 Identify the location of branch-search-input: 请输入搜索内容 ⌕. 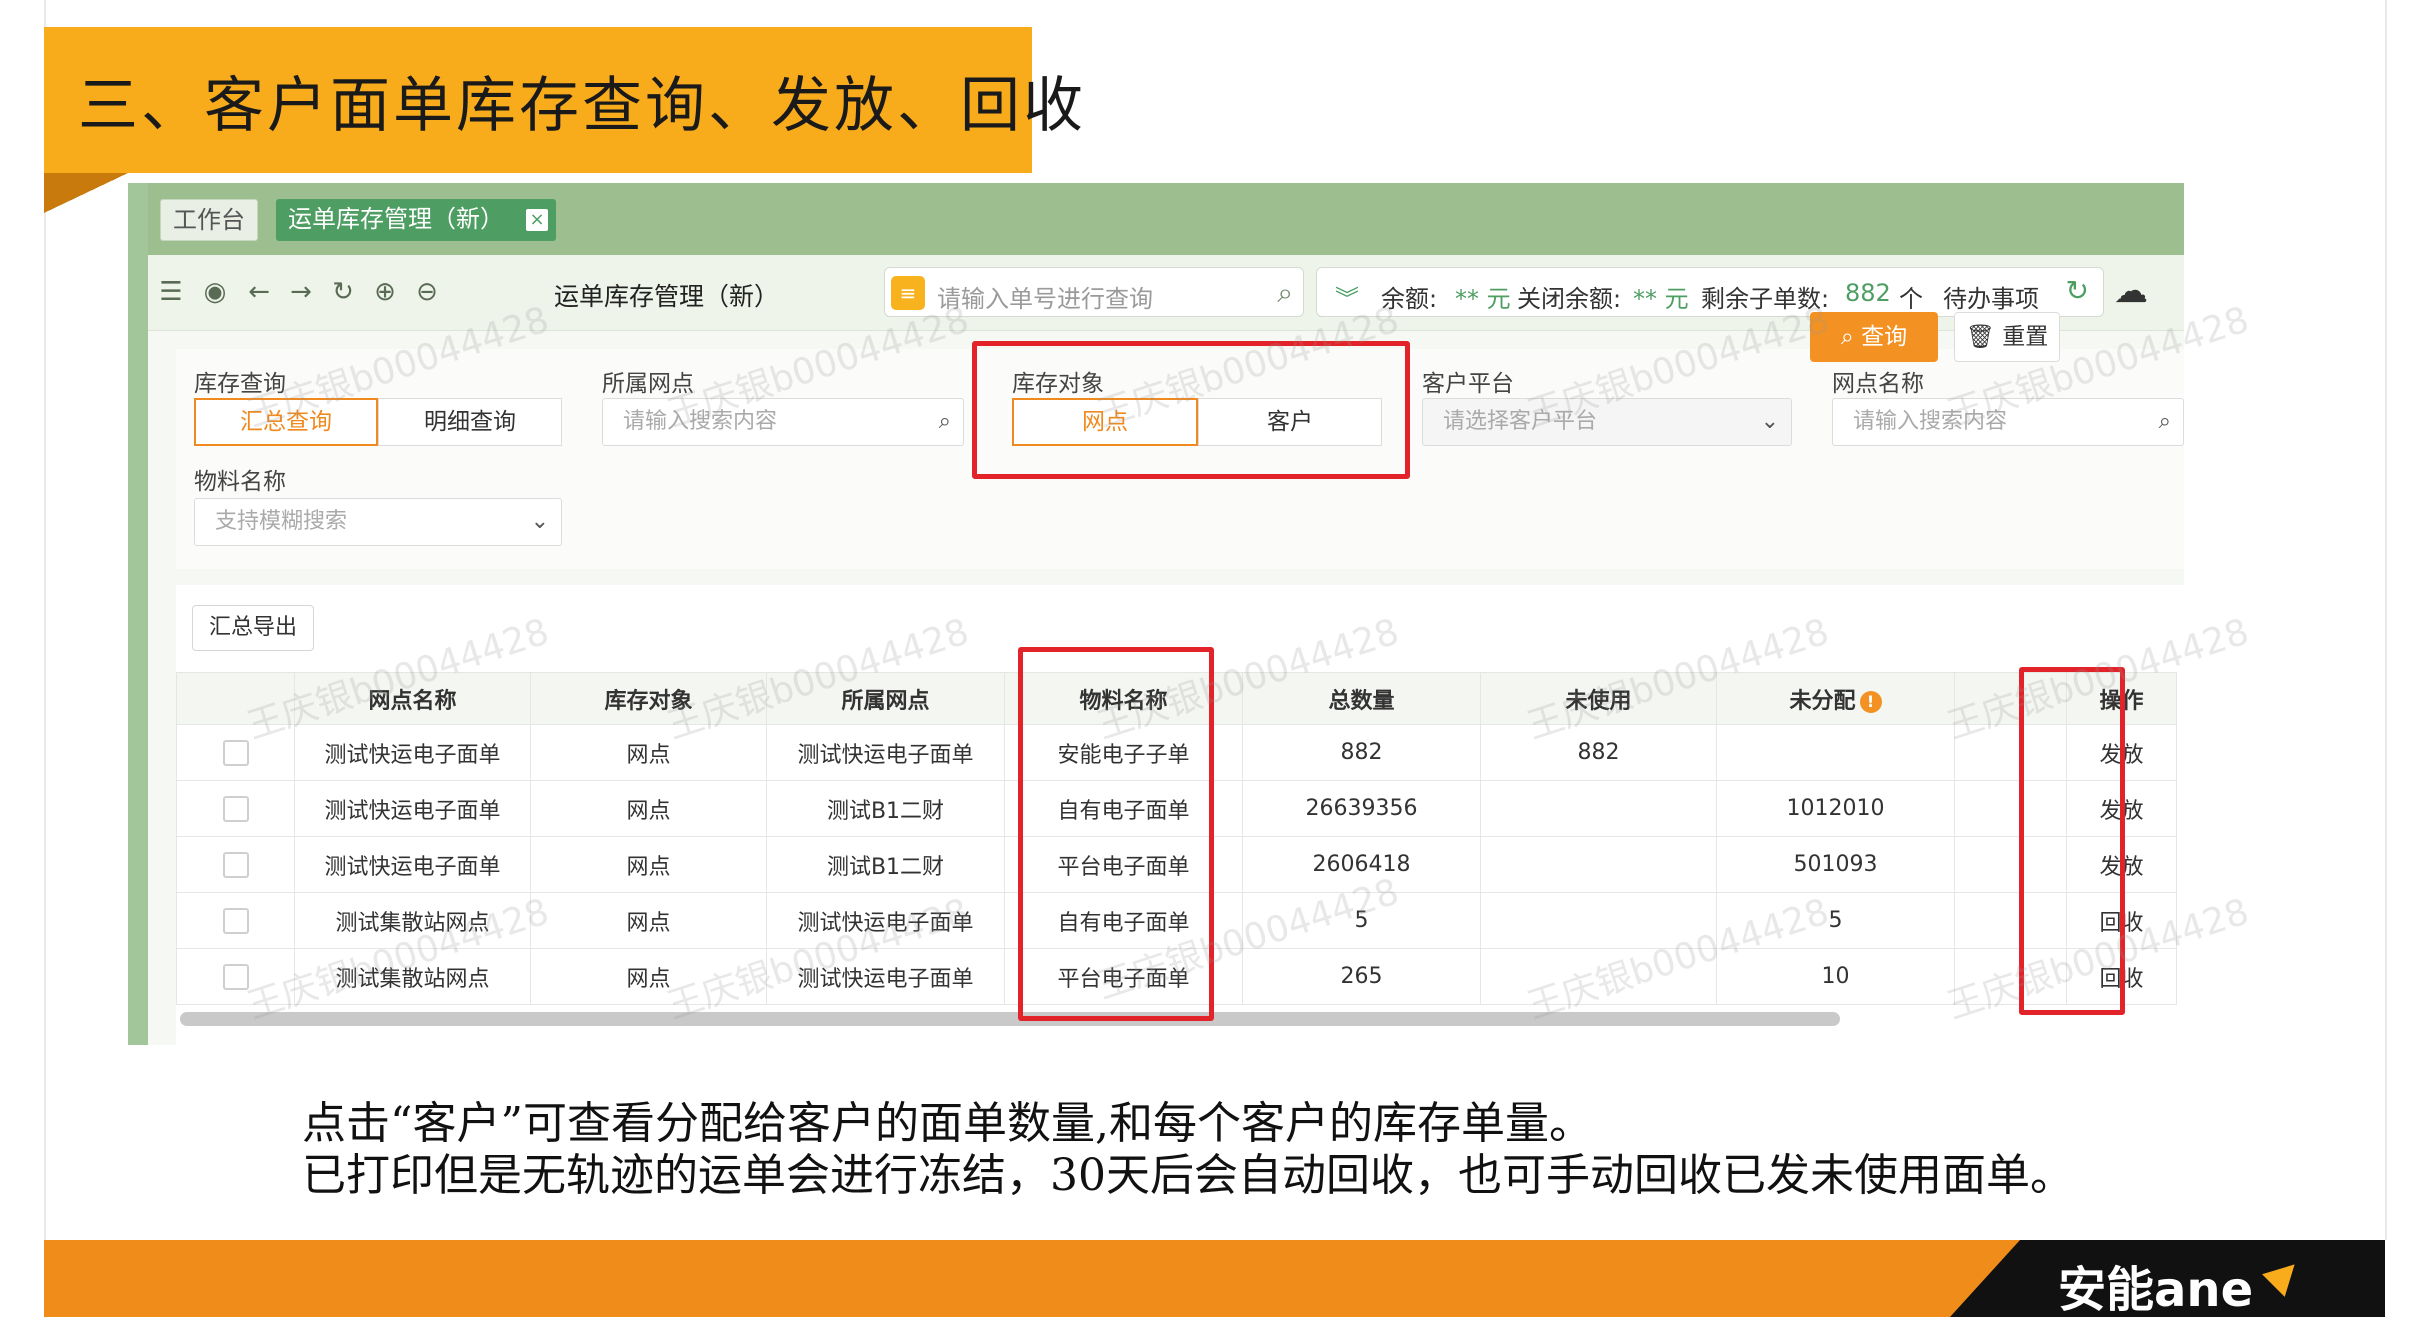
(783, 422).